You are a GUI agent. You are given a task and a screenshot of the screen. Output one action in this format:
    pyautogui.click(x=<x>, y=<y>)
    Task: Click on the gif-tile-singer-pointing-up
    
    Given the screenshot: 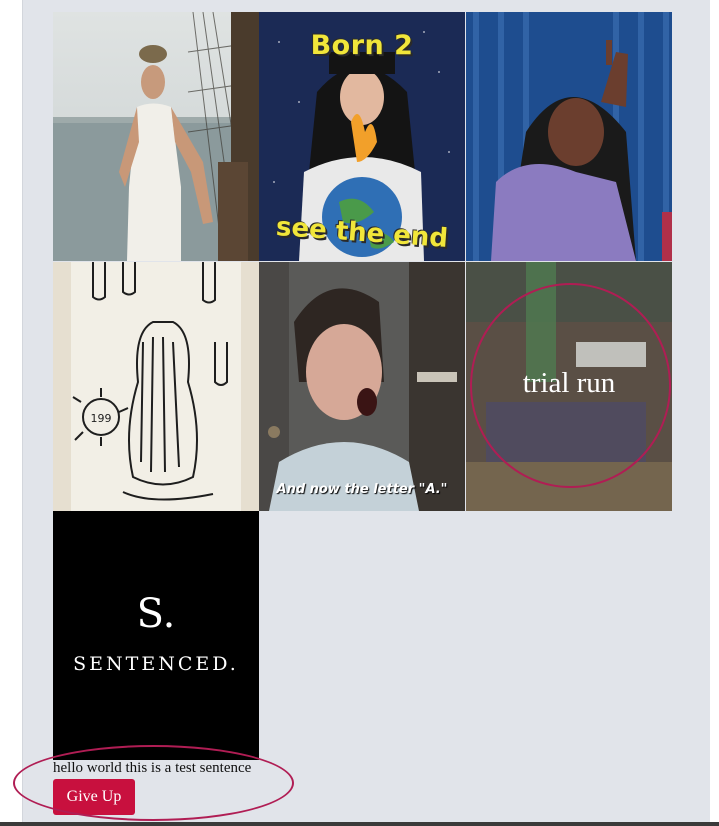 What is the action you would take?
    pyautogui.click(x=569, y=136)
    